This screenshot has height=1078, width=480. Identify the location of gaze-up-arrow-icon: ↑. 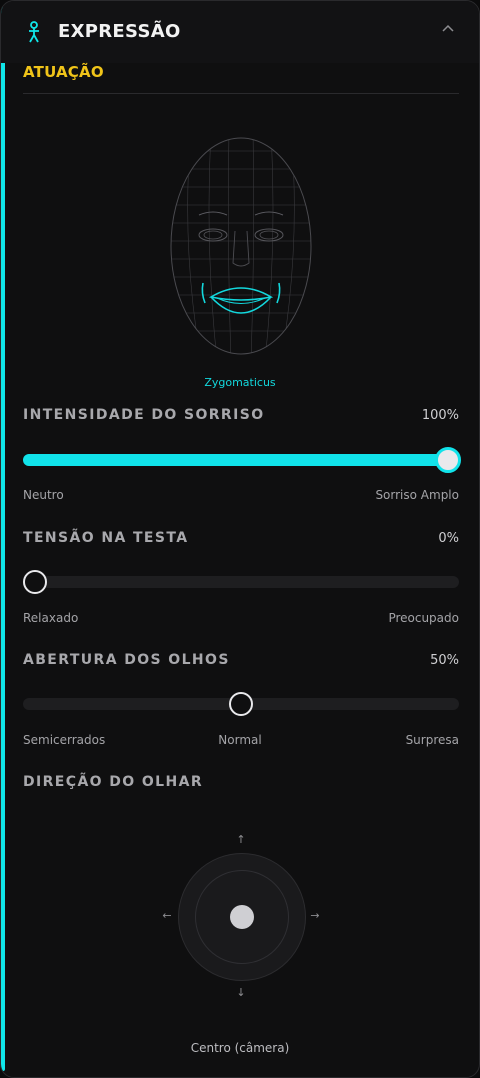
(241, 839).